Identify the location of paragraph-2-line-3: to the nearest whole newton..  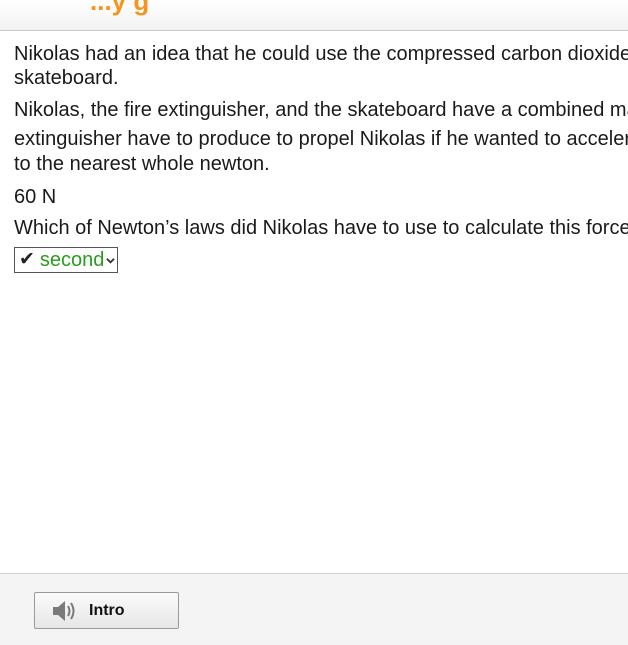
(142, 164).